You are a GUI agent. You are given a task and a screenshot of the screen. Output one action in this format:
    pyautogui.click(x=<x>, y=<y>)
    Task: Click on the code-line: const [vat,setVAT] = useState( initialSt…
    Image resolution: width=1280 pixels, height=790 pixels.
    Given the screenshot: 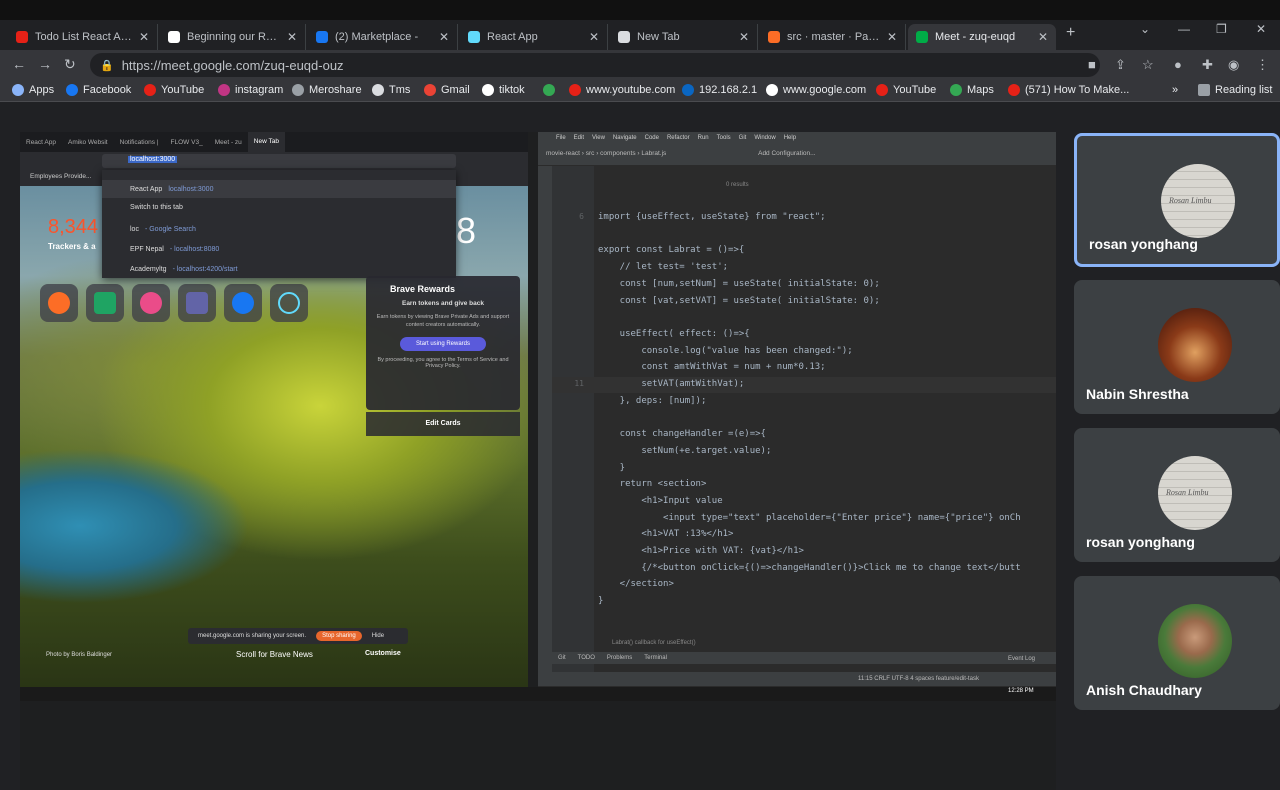 What is the action you would take?
    pyautogui.click(x=739, y=301)
    